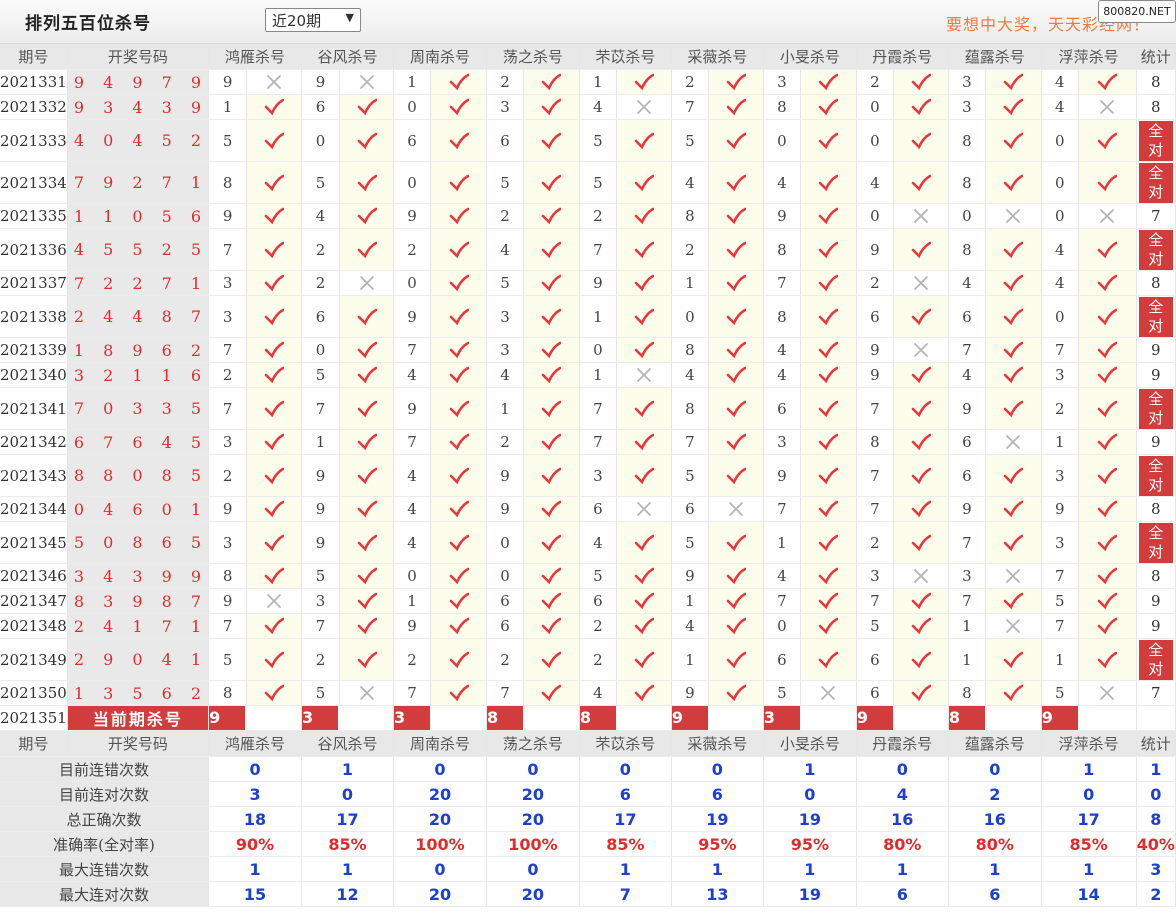 This screenshot has width=1176, height=919. I want to click on kill-number: 7, so click(782, 283).